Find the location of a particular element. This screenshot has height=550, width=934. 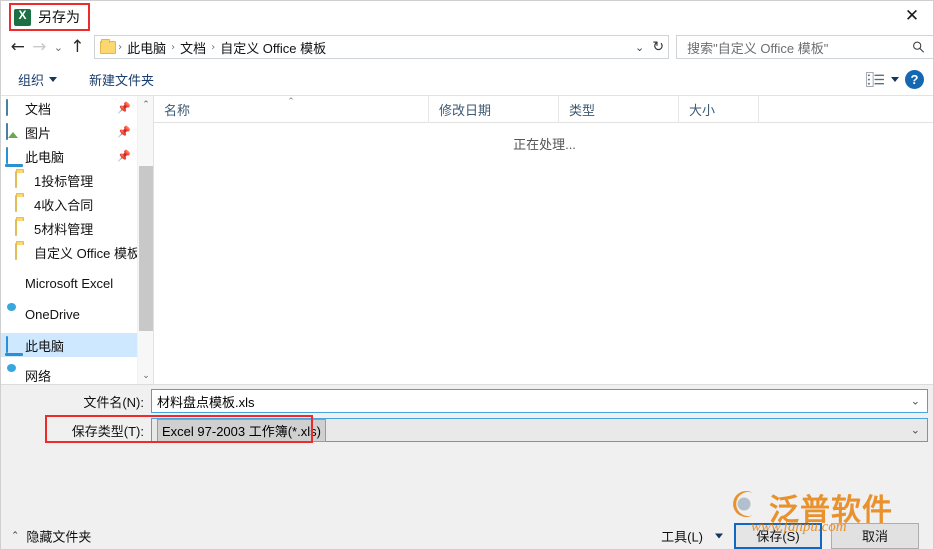

dialog-title-highlight: 另存为 is located at coordinates (49, 17).